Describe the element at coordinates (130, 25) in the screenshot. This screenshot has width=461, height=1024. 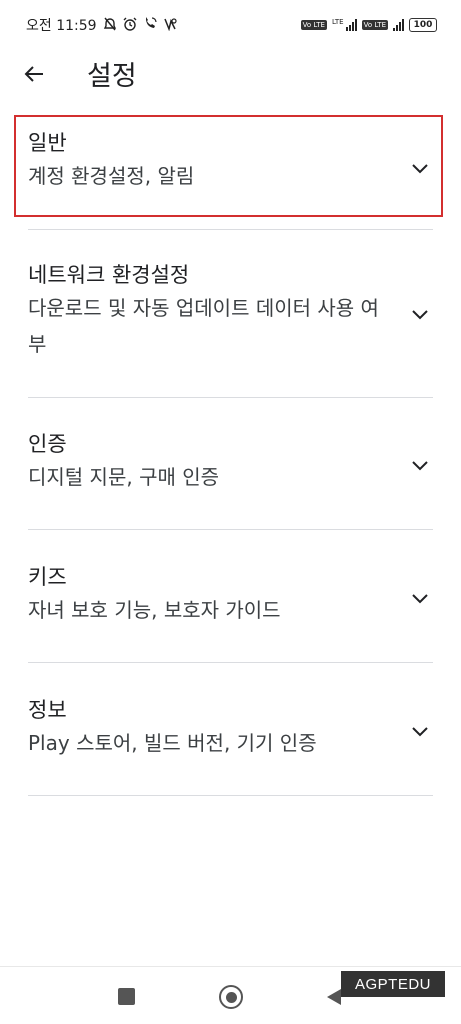
I see `alarm-icon` at that location.